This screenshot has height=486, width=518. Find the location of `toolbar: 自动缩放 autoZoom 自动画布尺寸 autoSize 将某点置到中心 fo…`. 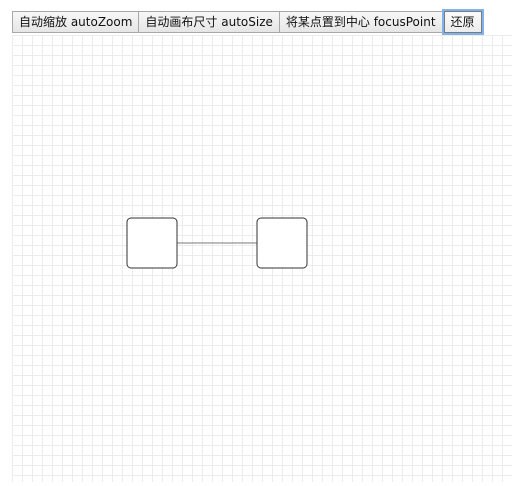

toolbar: 自动缩放 autoZoom 自动画布尺寸 autoSize 将某点置到中心 fo… is located at coordinates (247, 22).